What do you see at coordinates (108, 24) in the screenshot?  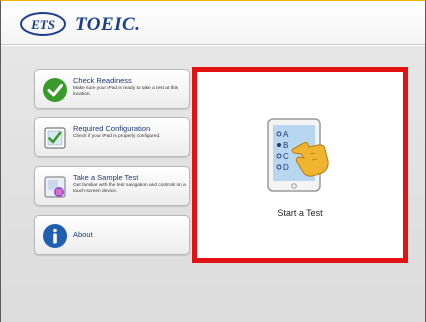 I see `logo-text: TOEIC.` at bounding box center [108, 24].